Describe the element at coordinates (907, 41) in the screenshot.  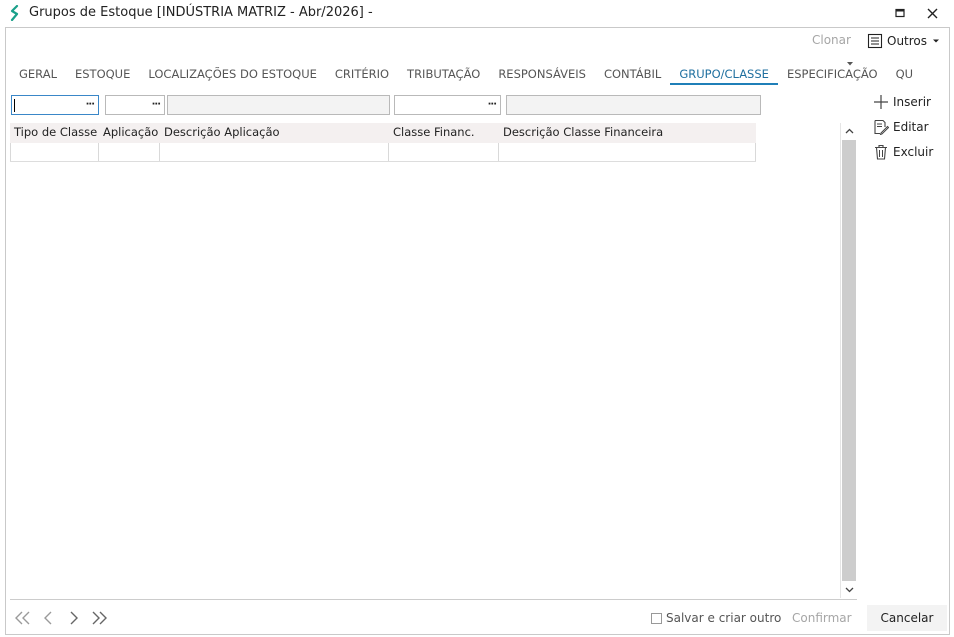
I see `outros-label: Outros` at that location.